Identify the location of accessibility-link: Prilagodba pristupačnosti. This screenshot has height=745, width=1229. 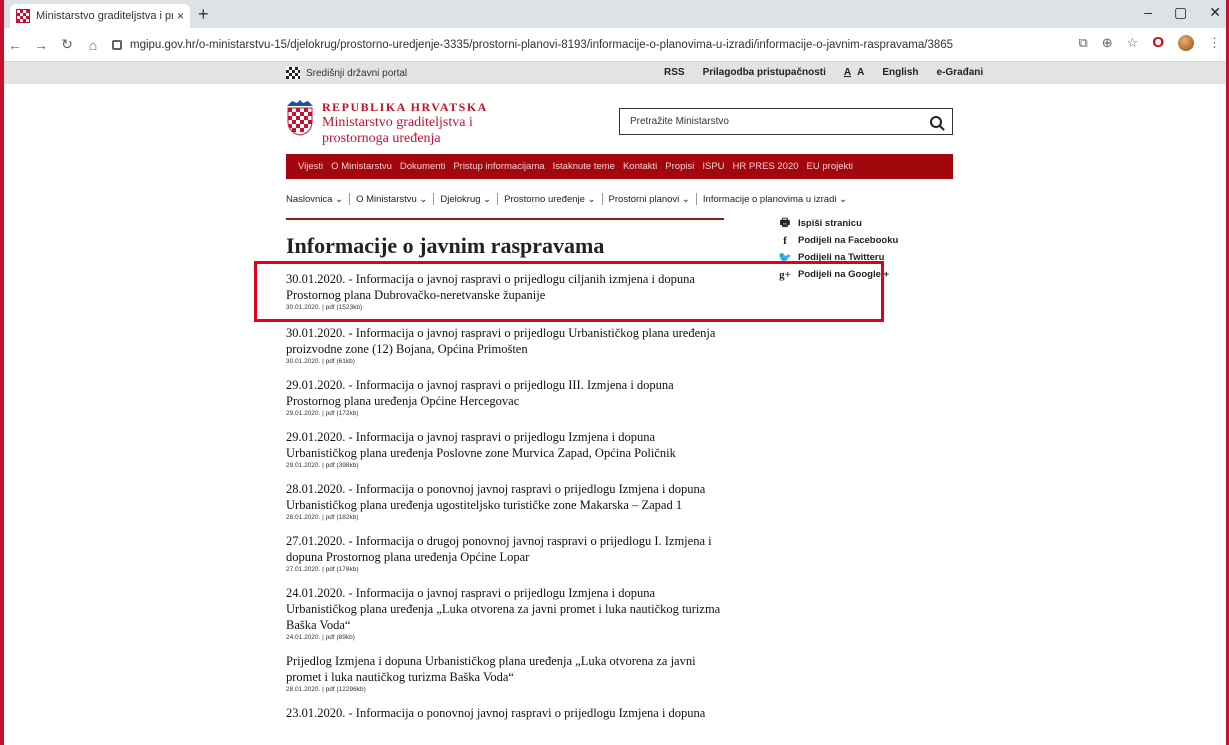
(764, 72).